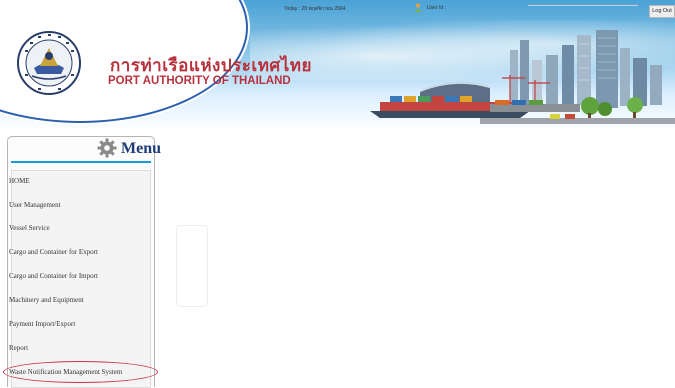 This screenshot has width=675, height=388. What do you see at coordinates (141, 148) in the screenshot?
I see `menu-title: Menu` at bounding box center [141, 148].